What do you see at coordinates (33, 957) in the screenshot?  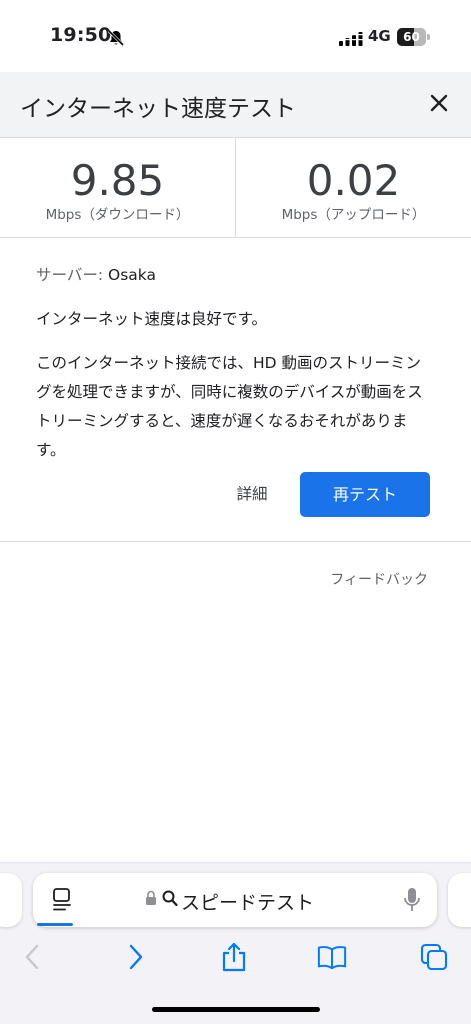 I see `back-icon` at bounding box center [33, 957].